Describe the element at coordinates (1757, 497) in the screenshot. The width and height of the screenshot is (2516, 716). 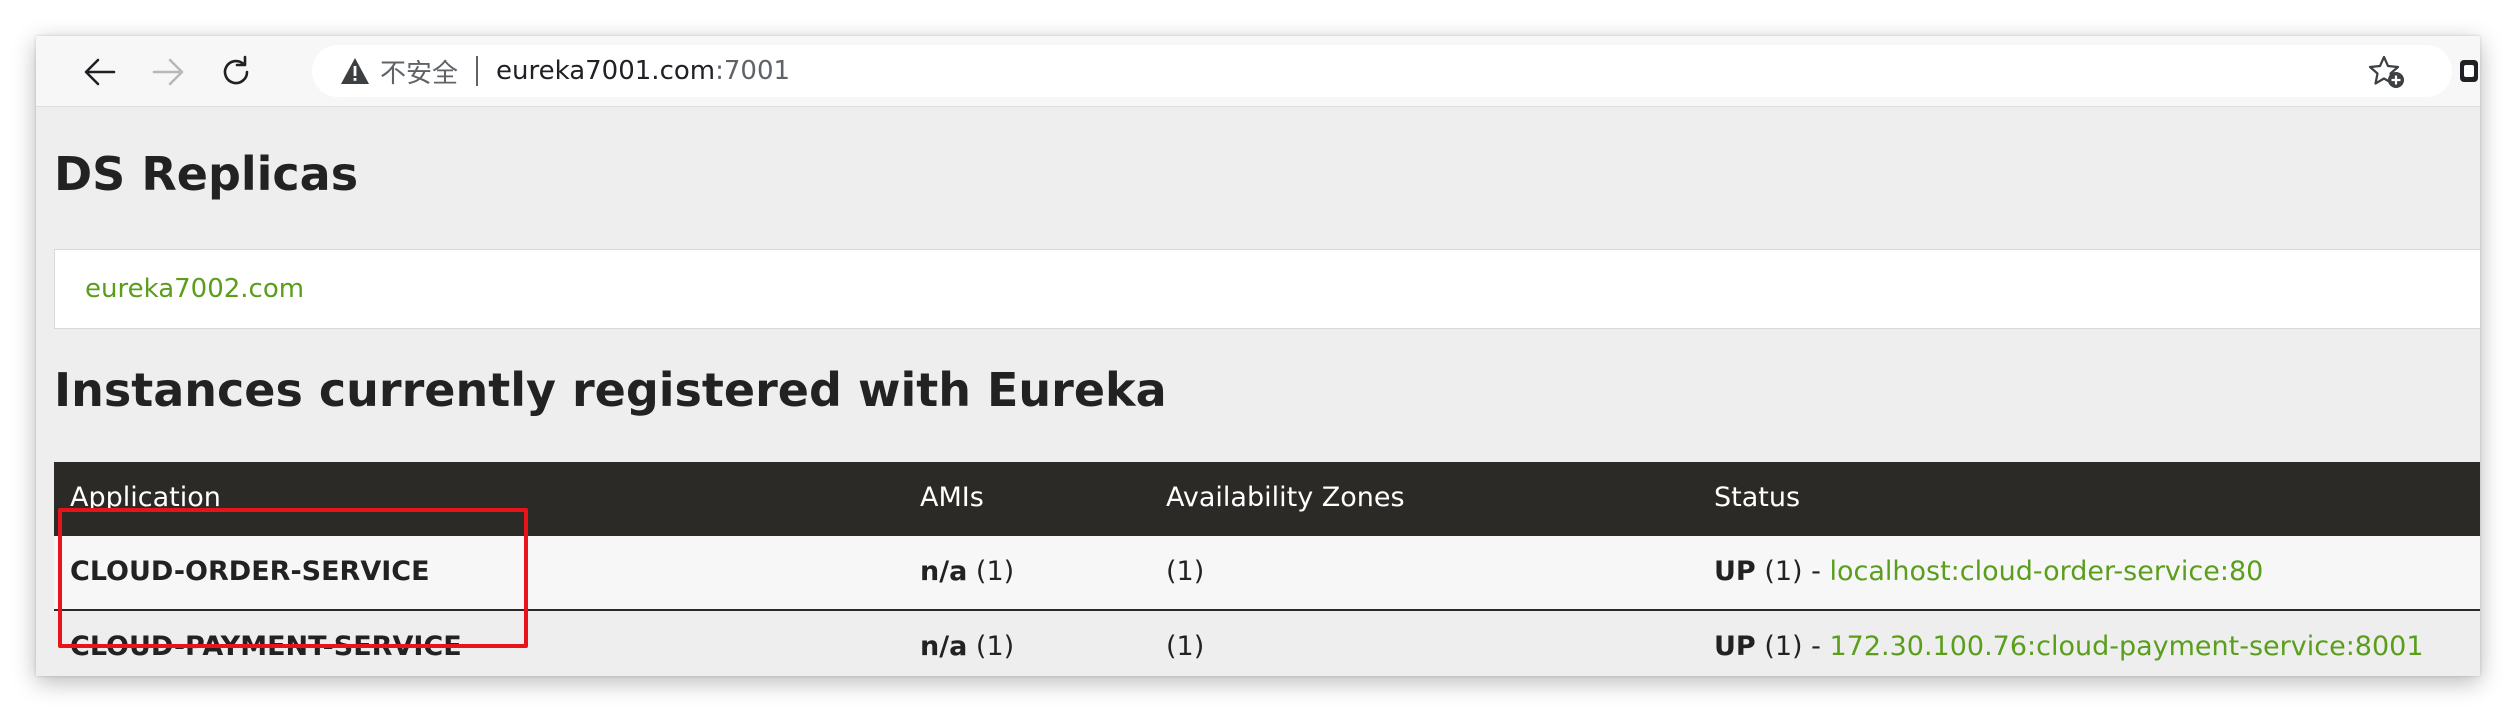
I see `header-status: Status` at that location.